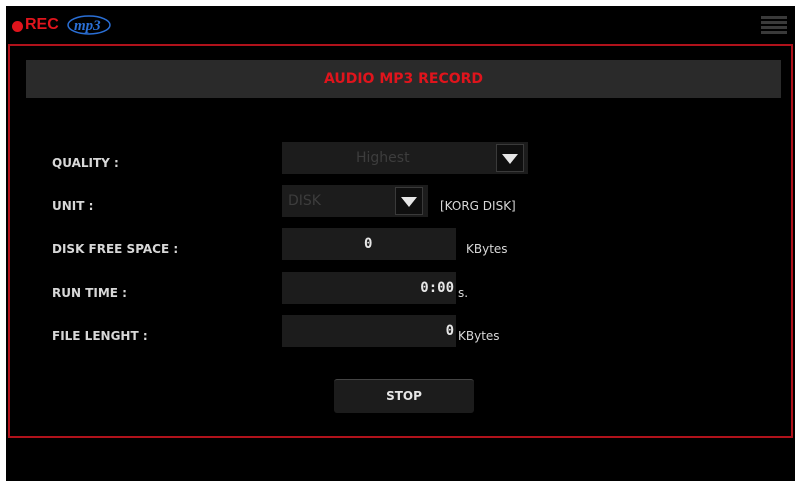  Describe the element at coordinates (85, 163) in the screenshot. I see `quality-label: QUALITY :` at that location.